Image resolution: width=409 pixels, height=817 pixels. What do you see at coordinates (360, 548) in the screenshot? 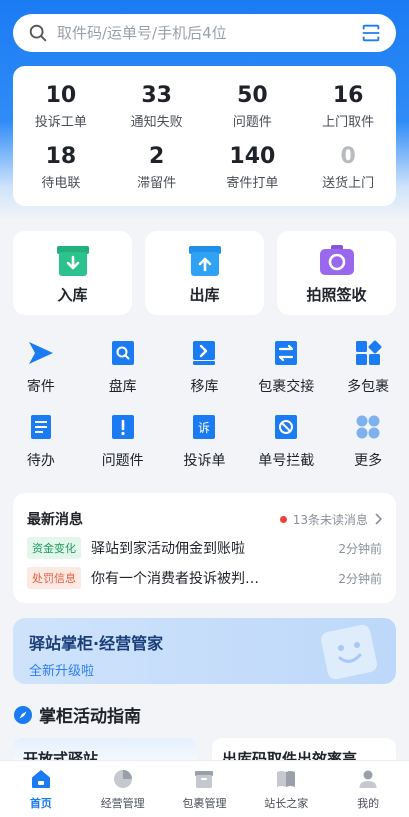
I see `message-time: 2分钟前` at bounding box center [360, 548].